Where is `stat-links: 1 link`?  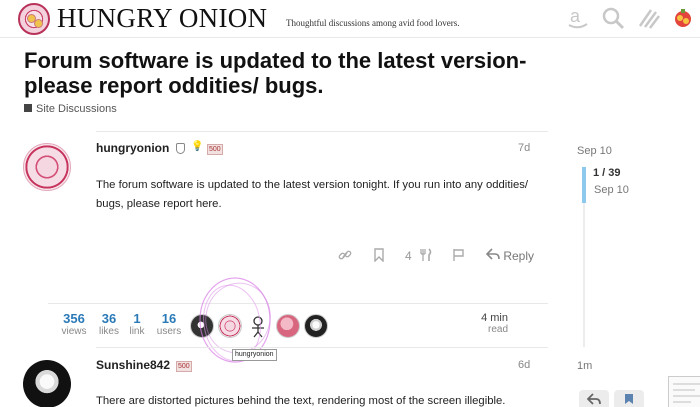 stat-links: 1 link is located at coordinates (137, 324).